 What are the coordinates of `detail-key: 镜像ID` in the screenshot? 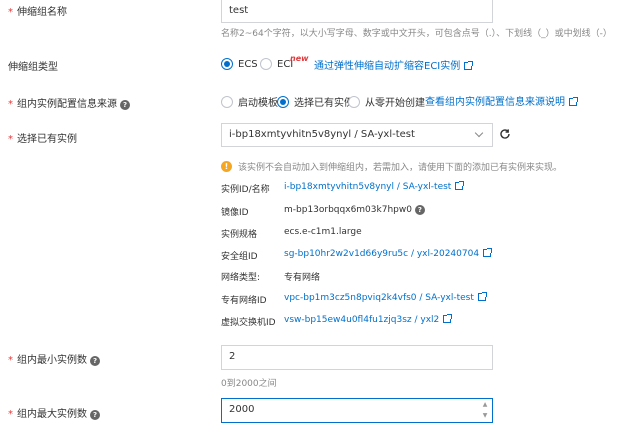 It's located at (235, 213).